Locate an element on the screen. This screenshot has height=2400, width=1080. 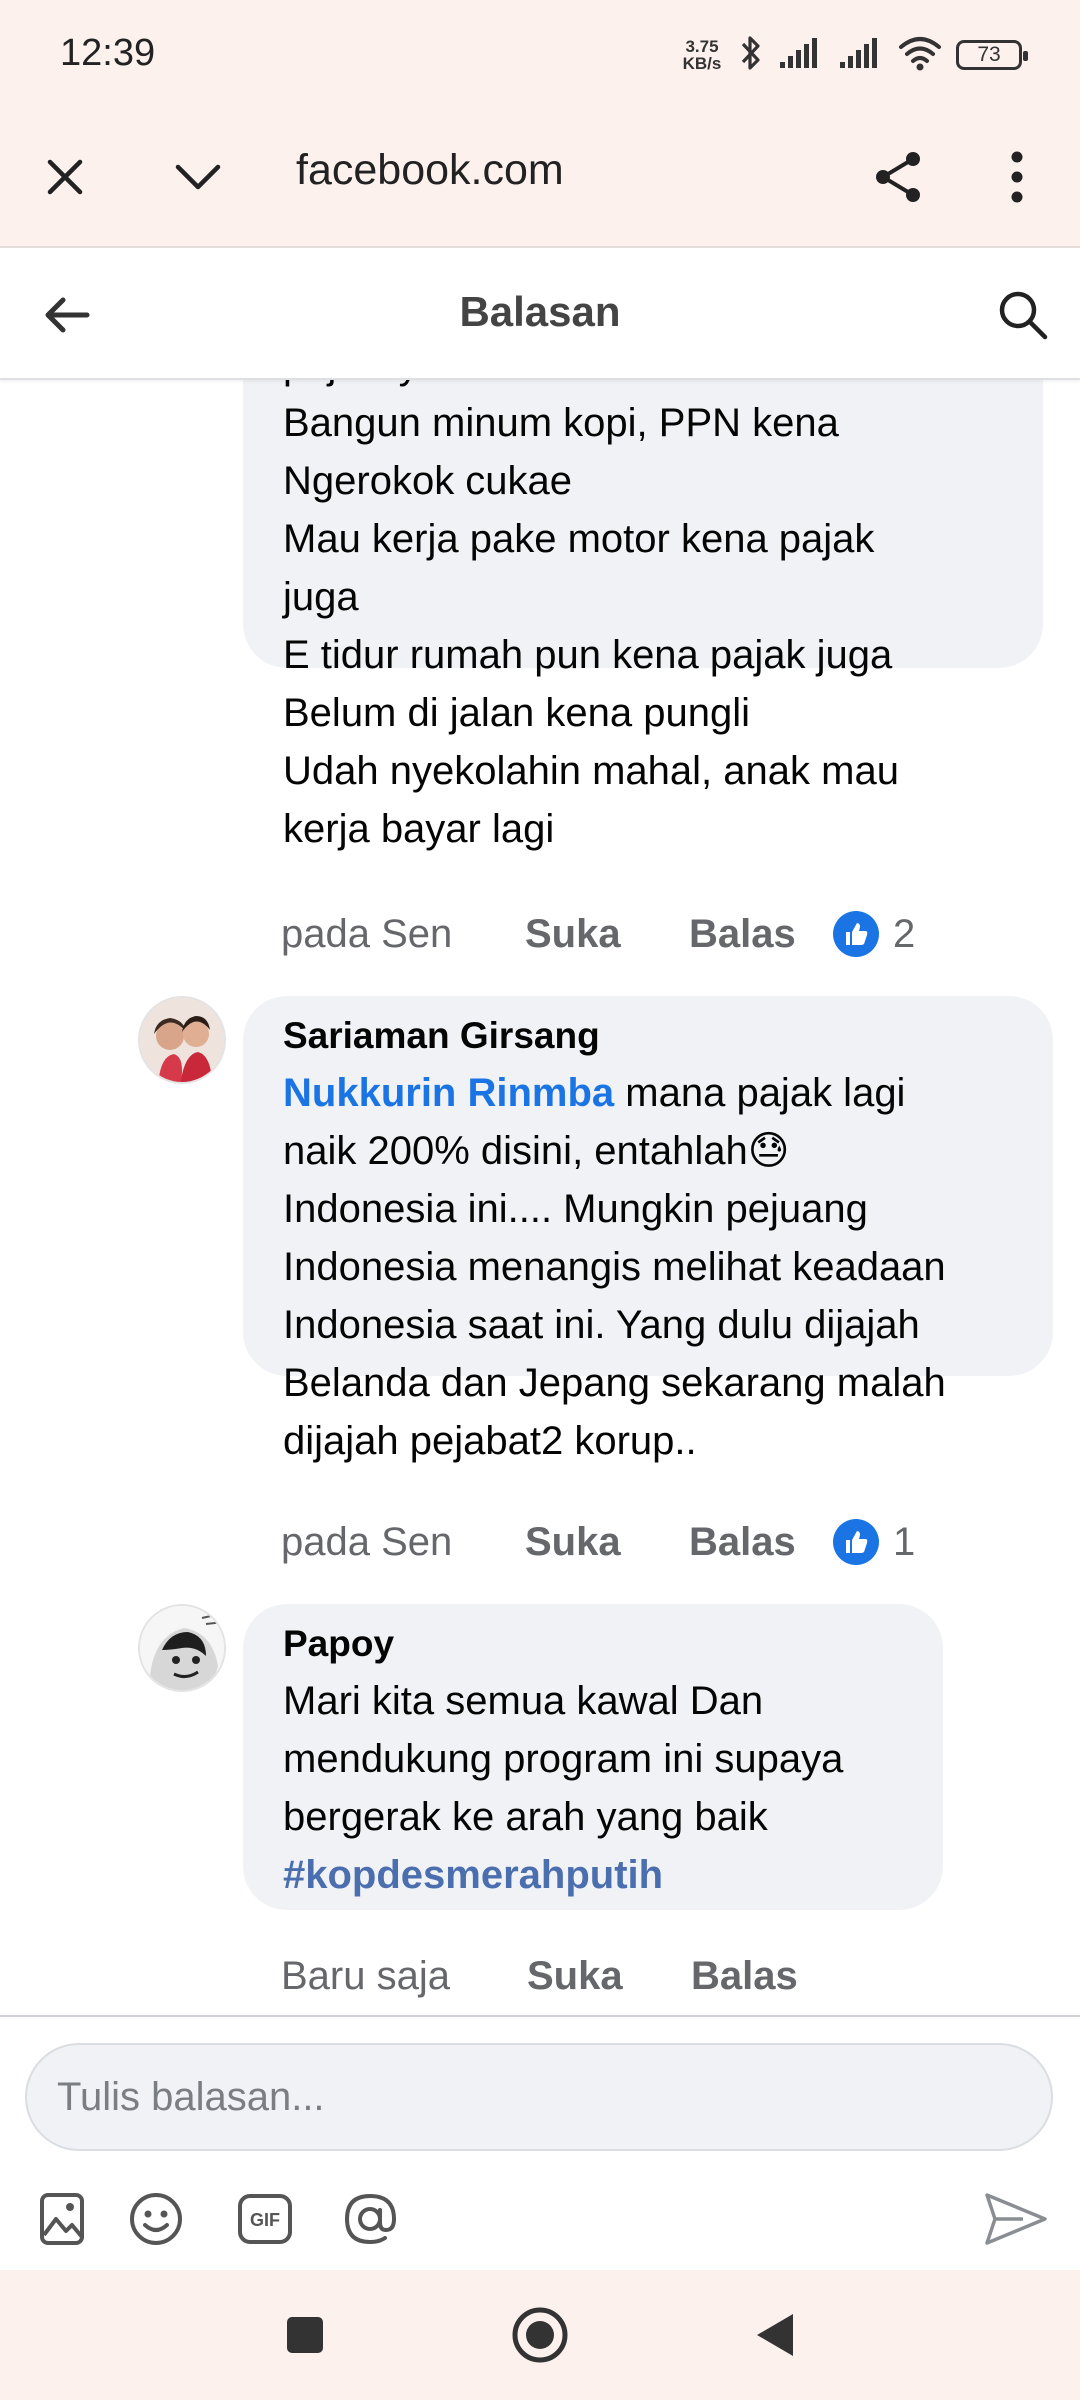
reaction-summary: 2 is located at coordinates (874, 934).